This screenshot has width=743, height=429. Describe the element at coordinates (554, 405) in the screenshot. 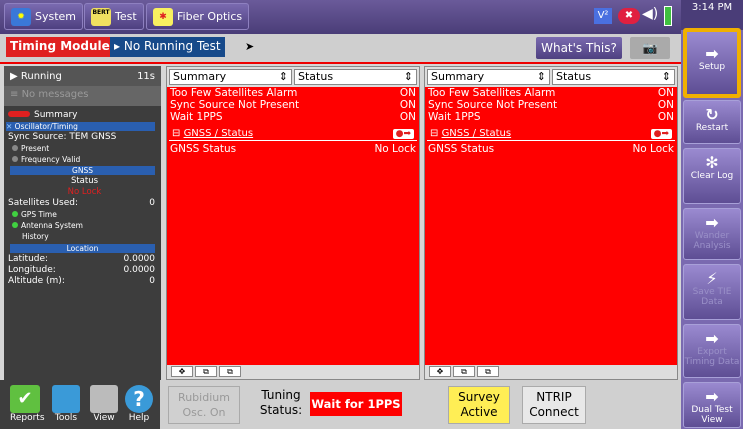

I see `ntrip-connect-button: NTRIP Connect` at that location.